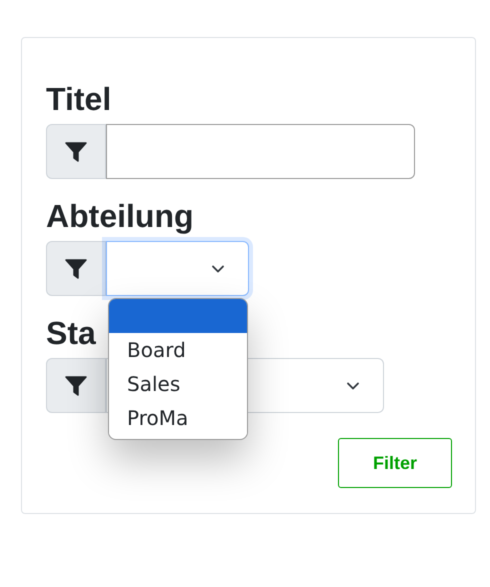 The width and height of the screenshot is (490, 587). What do you see at coordinates (178, 384) in the screenshot?
I see `dropdown-option: Sales` at bounding box center [178, 384].